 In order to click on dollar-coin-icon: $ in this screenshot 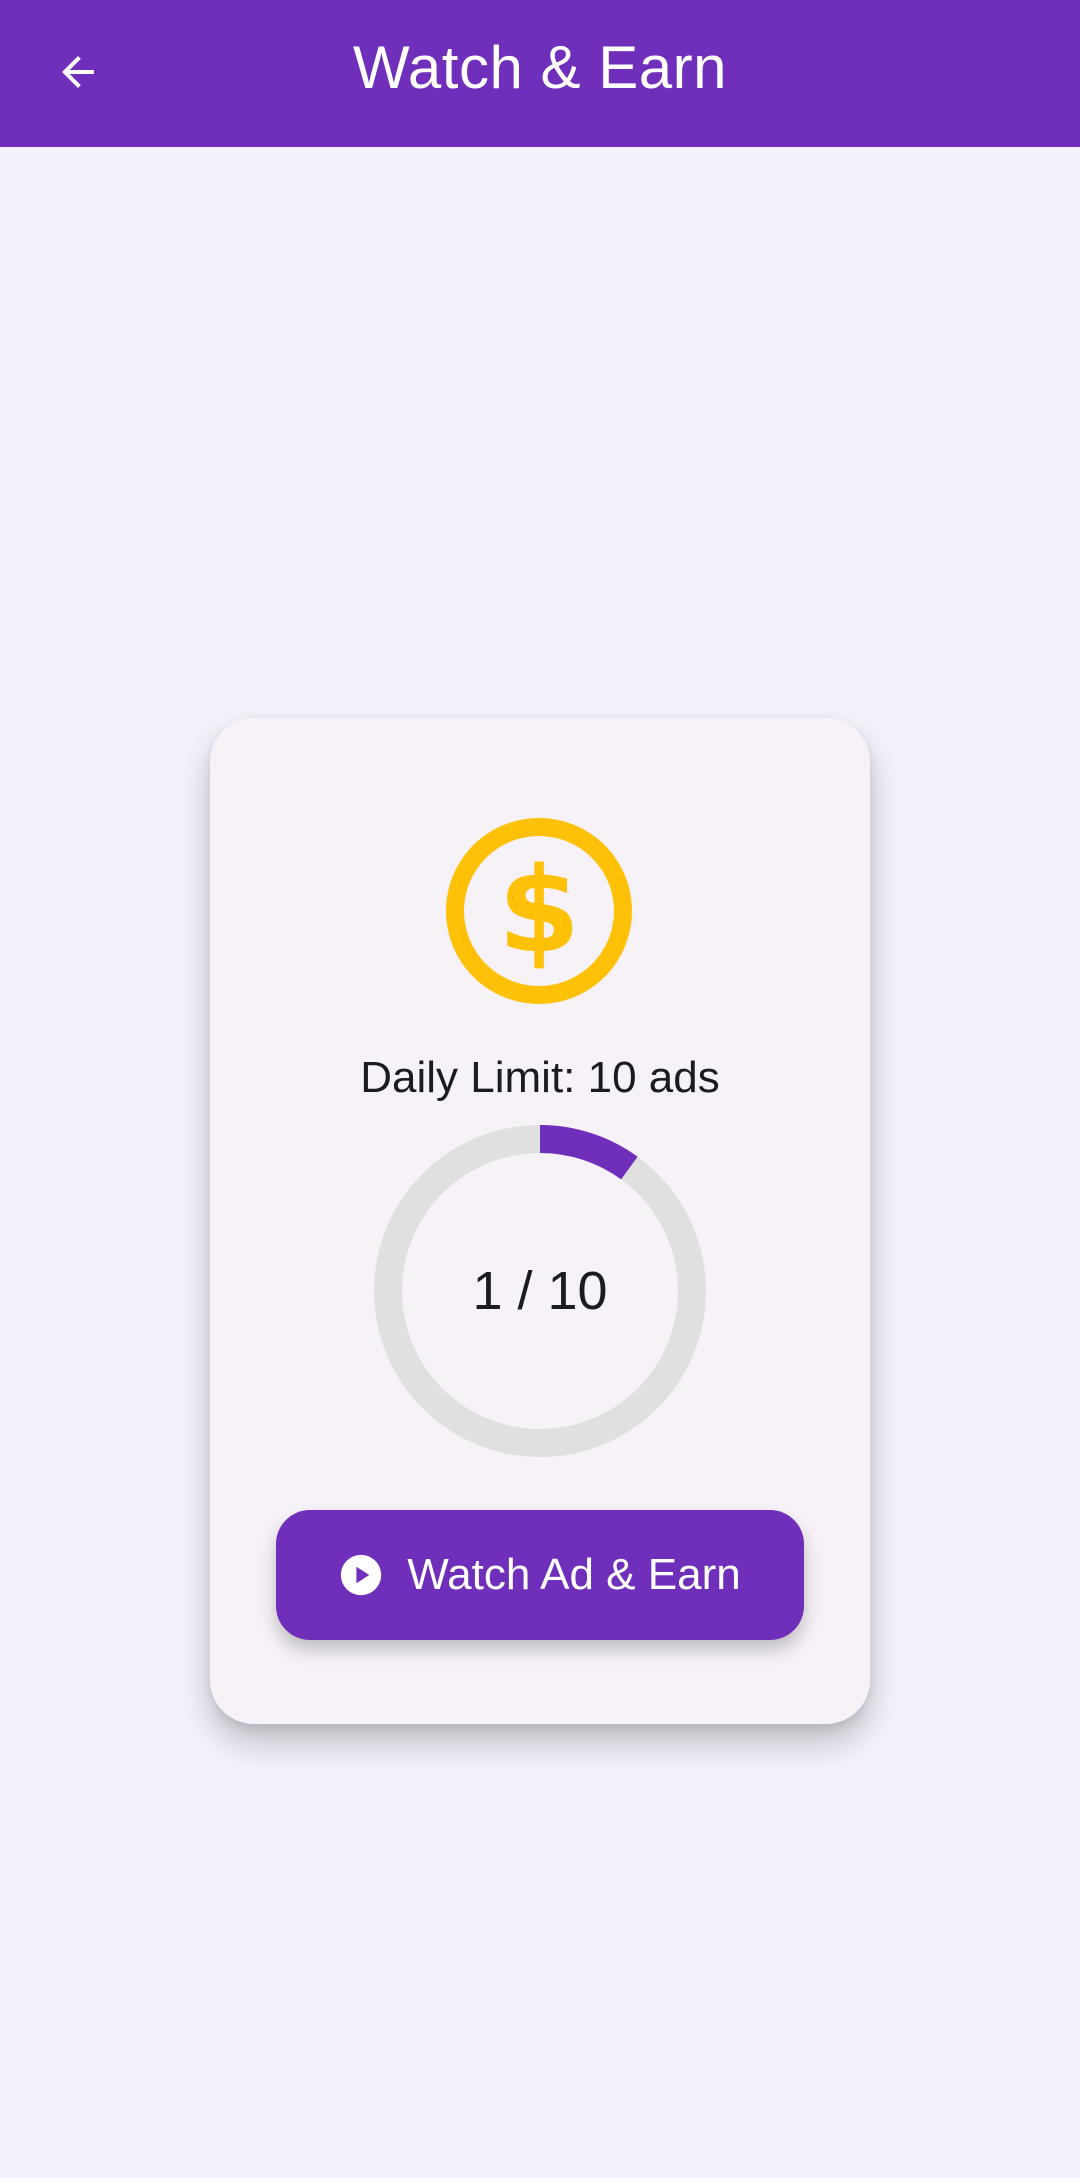, I will do `click(539, 911)`.